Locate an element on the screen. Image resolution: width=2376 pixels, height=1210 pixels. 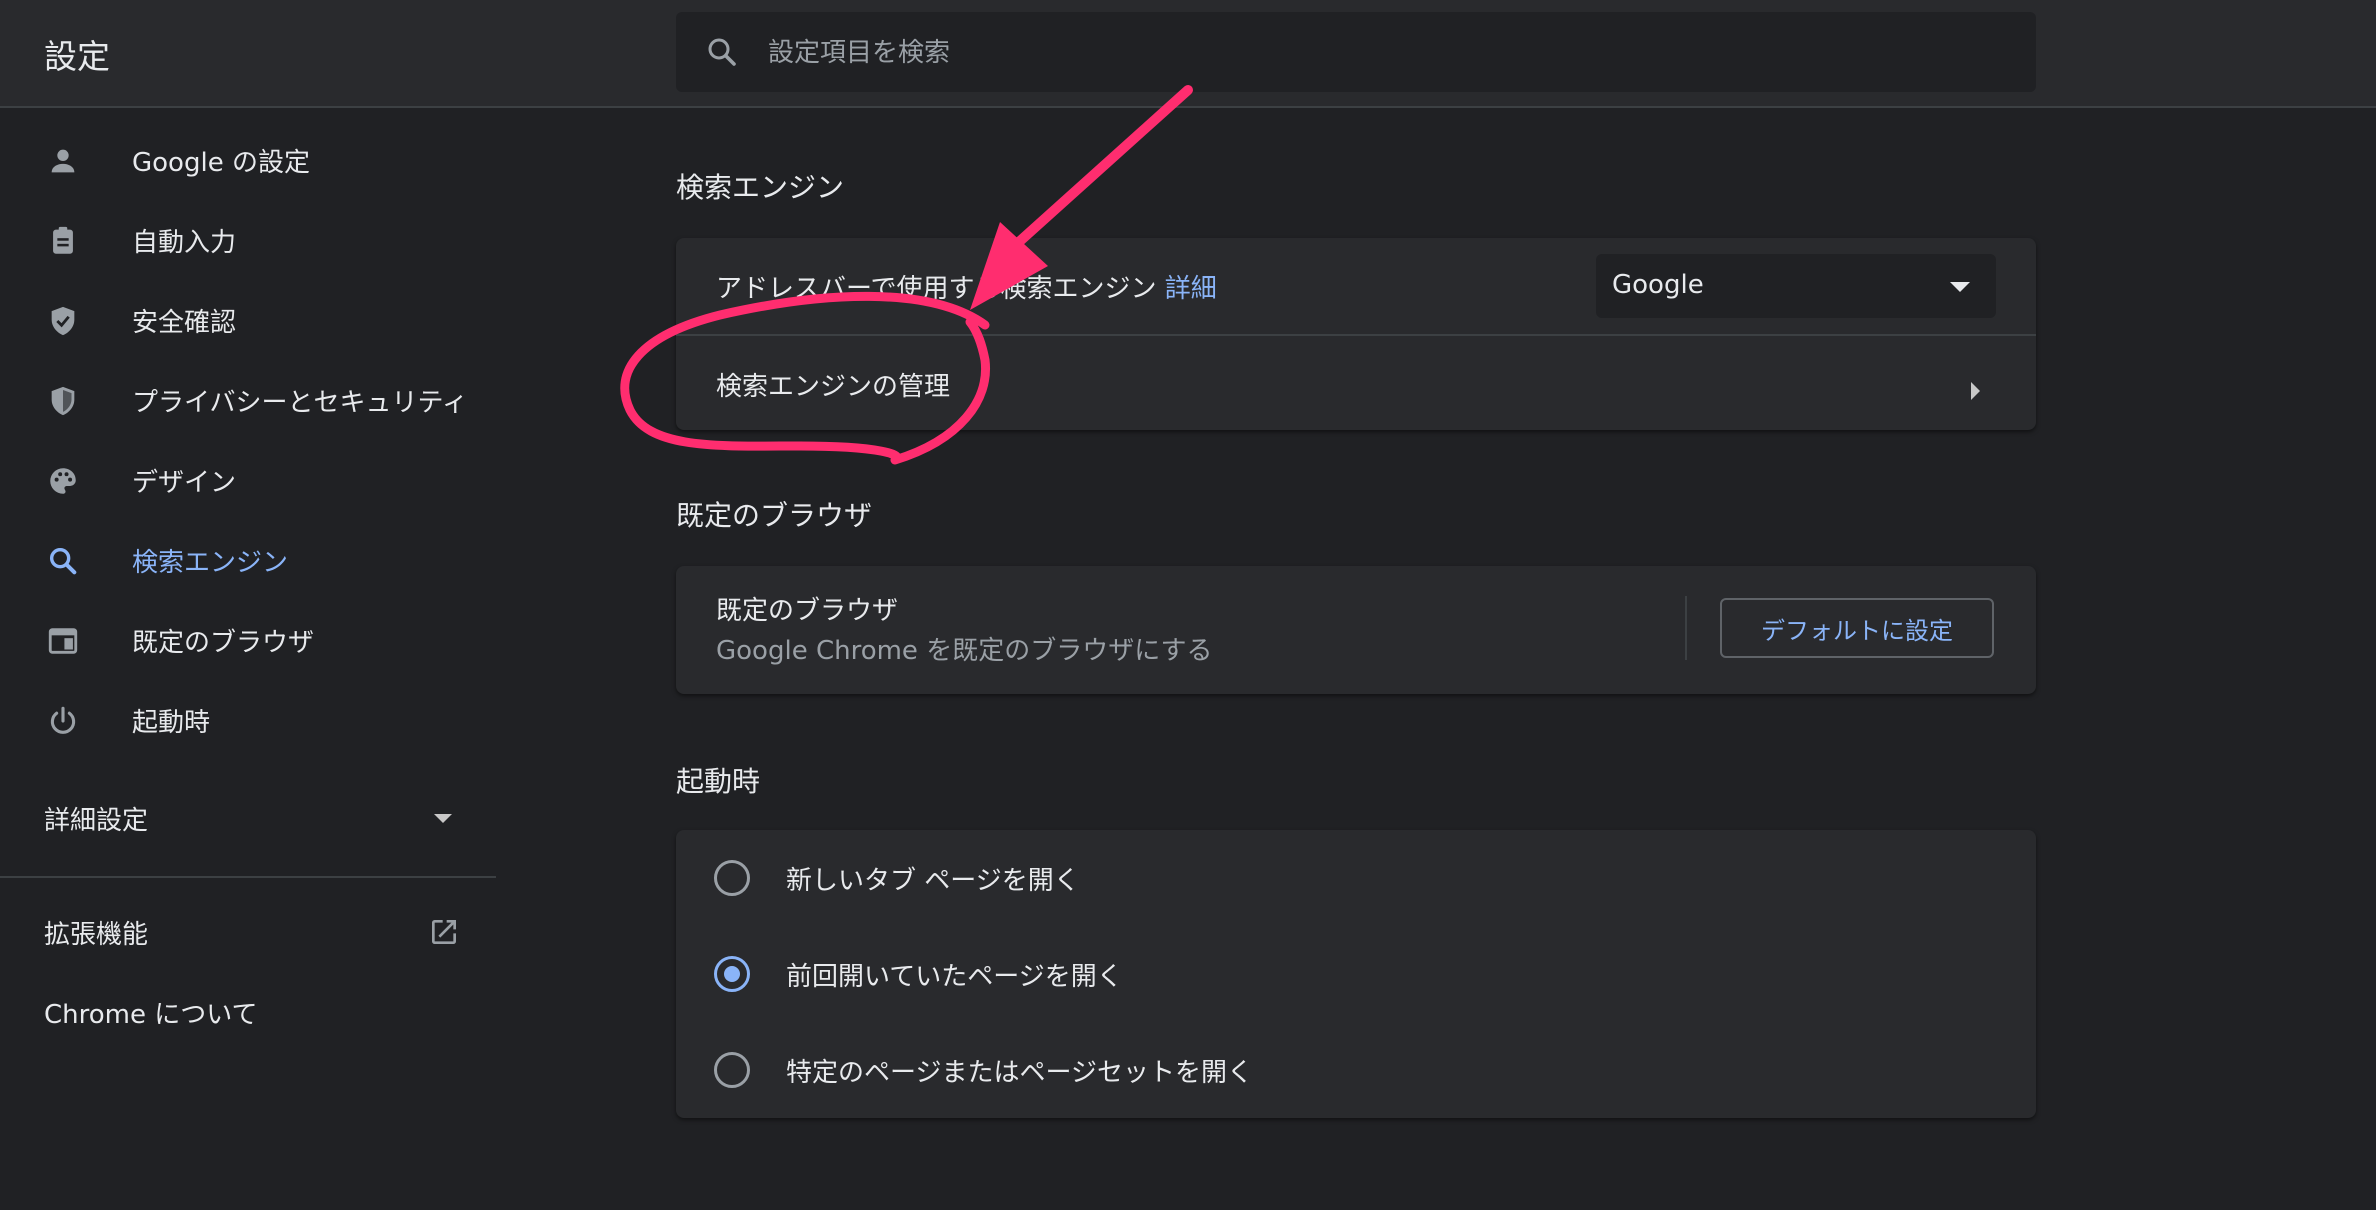
search-engine-card: アドレスバーで使用する検索エンジン 詳細 Google 検索エンジンの管理 is located at coordinates (1356, 334).